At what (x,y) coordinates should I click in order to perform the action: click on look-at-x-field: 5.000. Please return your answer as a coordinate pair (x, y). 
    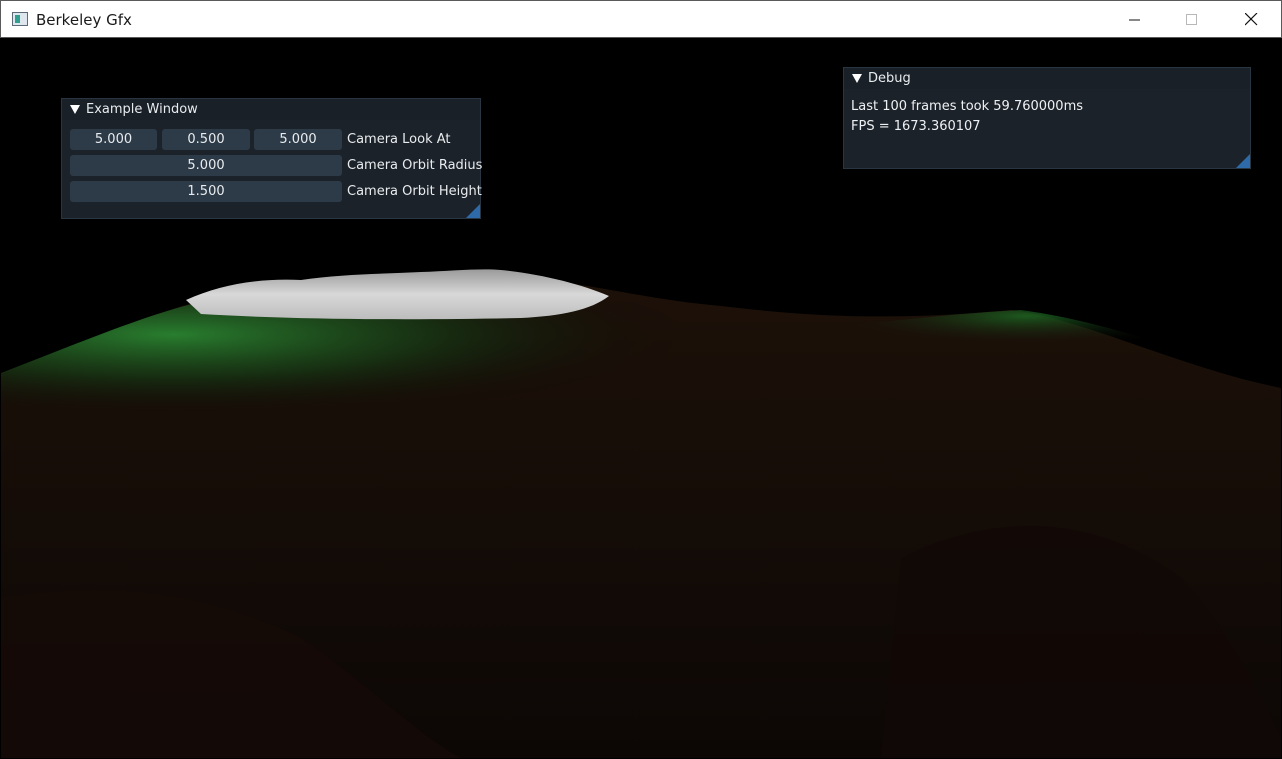
    Looking at the image, I should click on (113, 139).